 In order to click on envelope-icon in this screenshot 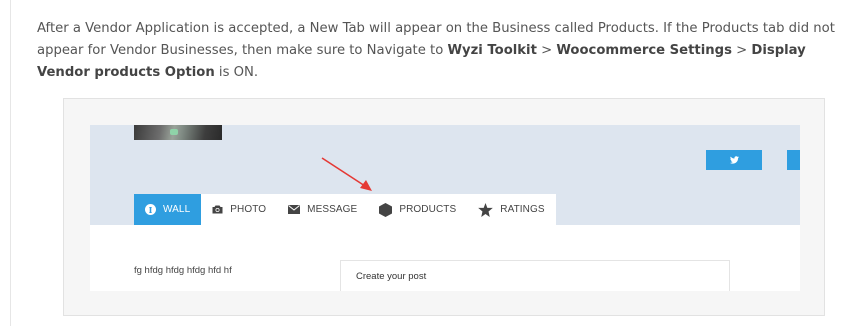, I will do `click(294, 209)`.